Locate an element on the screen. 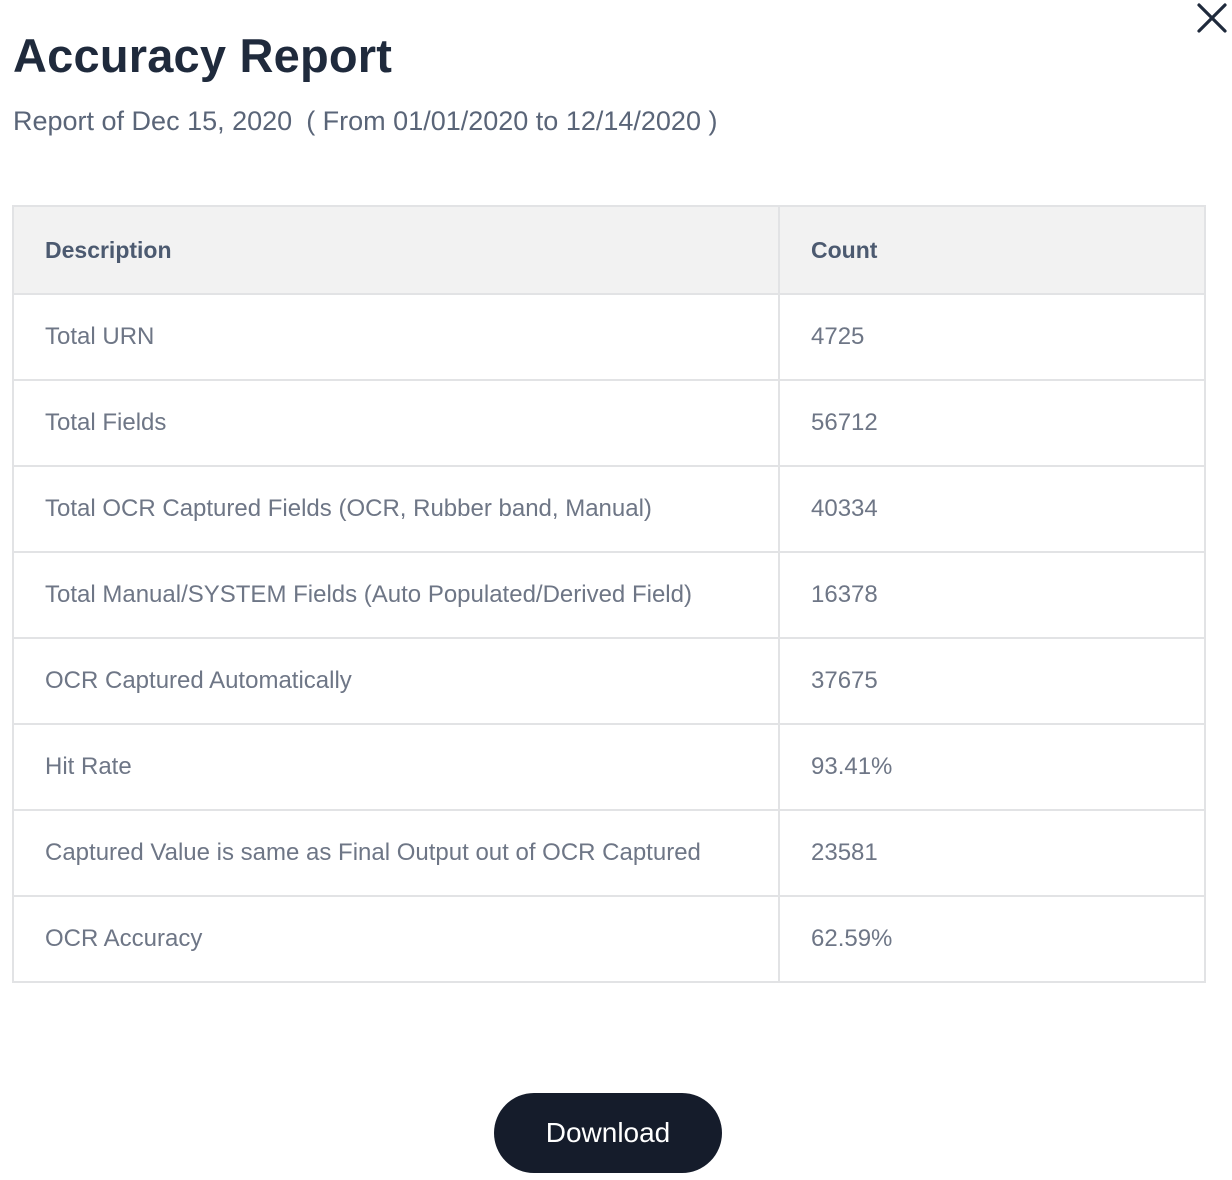 The width and height of the screenshot is (1232, 1180). row-description: Total Fields is located at coordinates (396, 423).